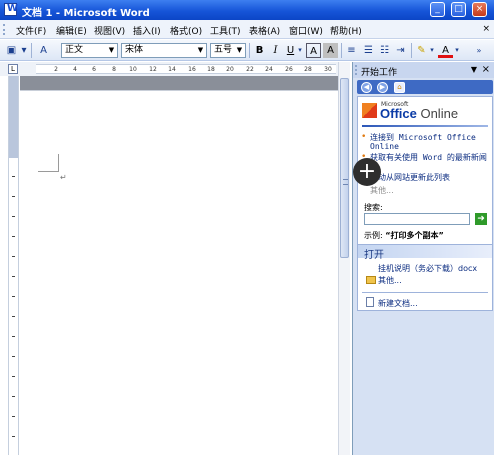 The width and height of the screenshot is (494, 455). Describe the element at coordinates (481, 219) in the screenshot. I see `search-go-button: ➜` at that location.